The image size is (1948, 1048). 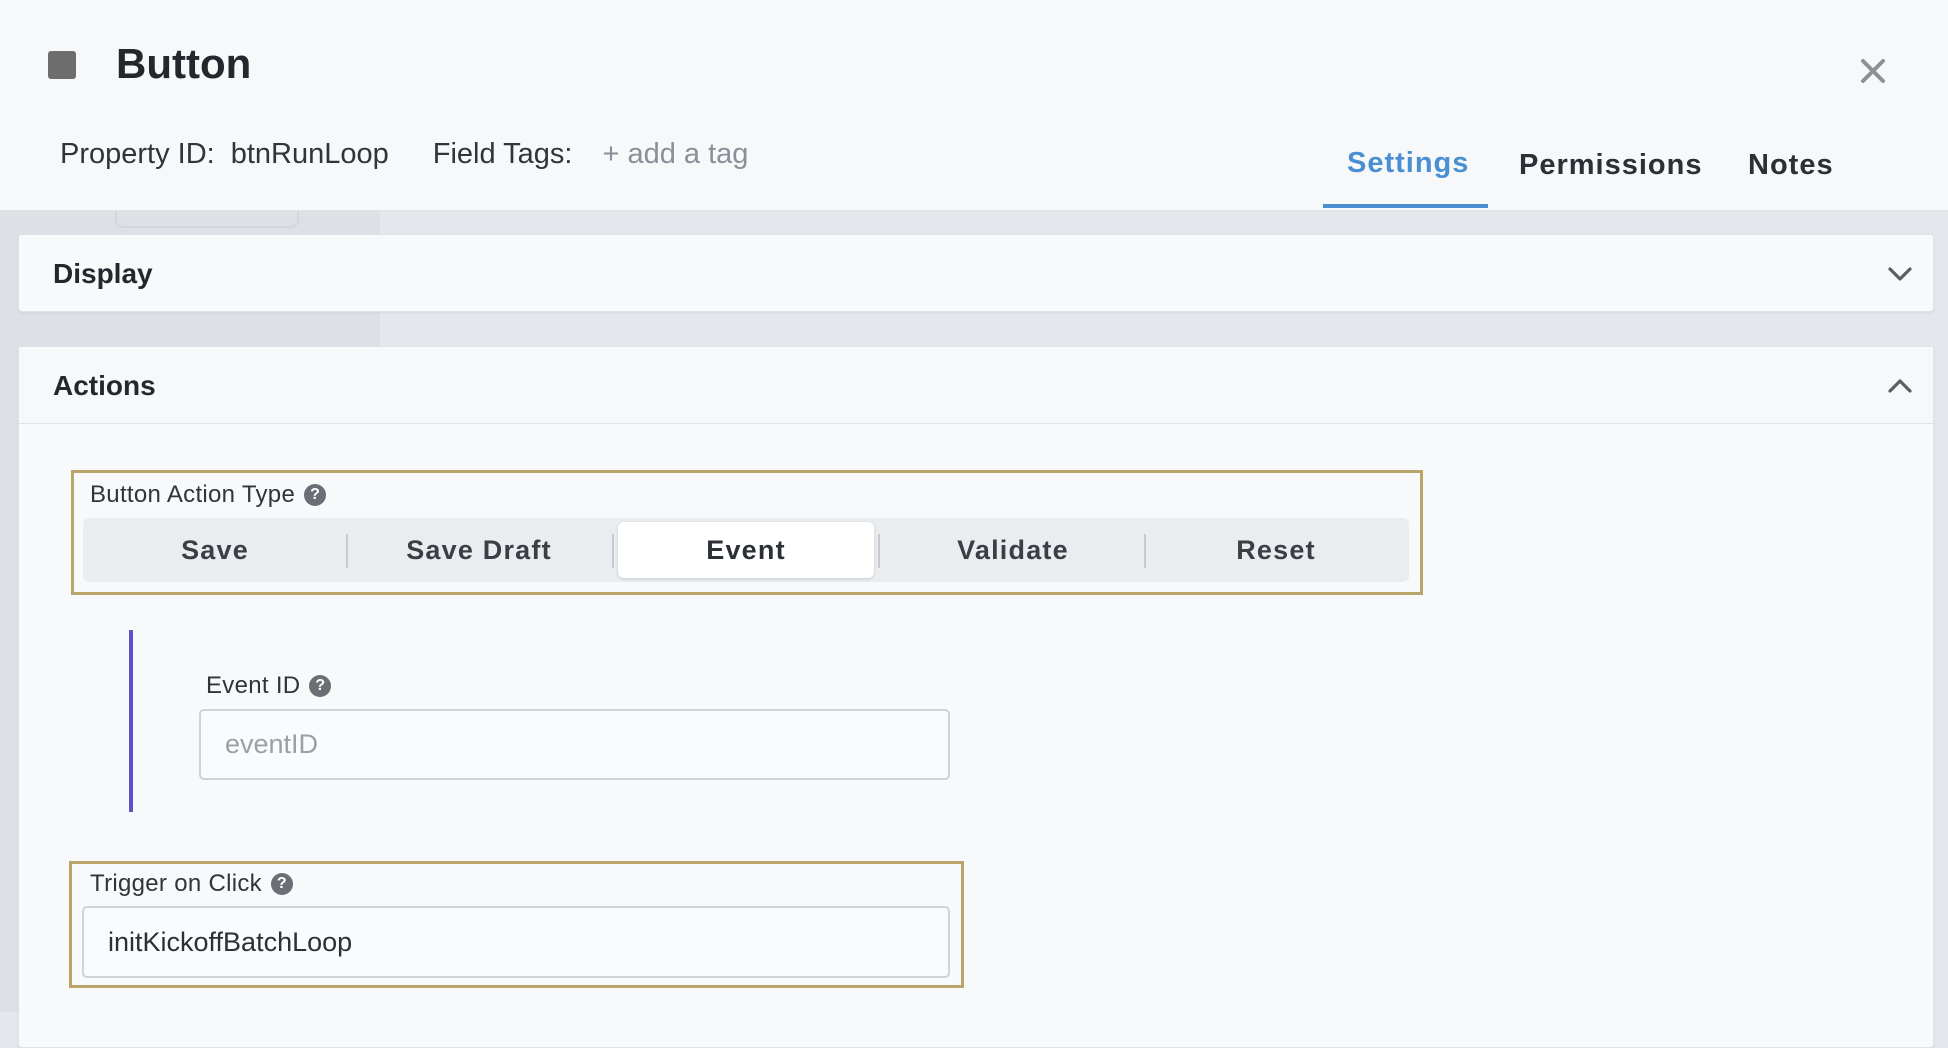 What do you see at coordinates (309, 154) in the screenshot?
I see `property-id-value: btnRunLoop` at bounding box center [309, 154].